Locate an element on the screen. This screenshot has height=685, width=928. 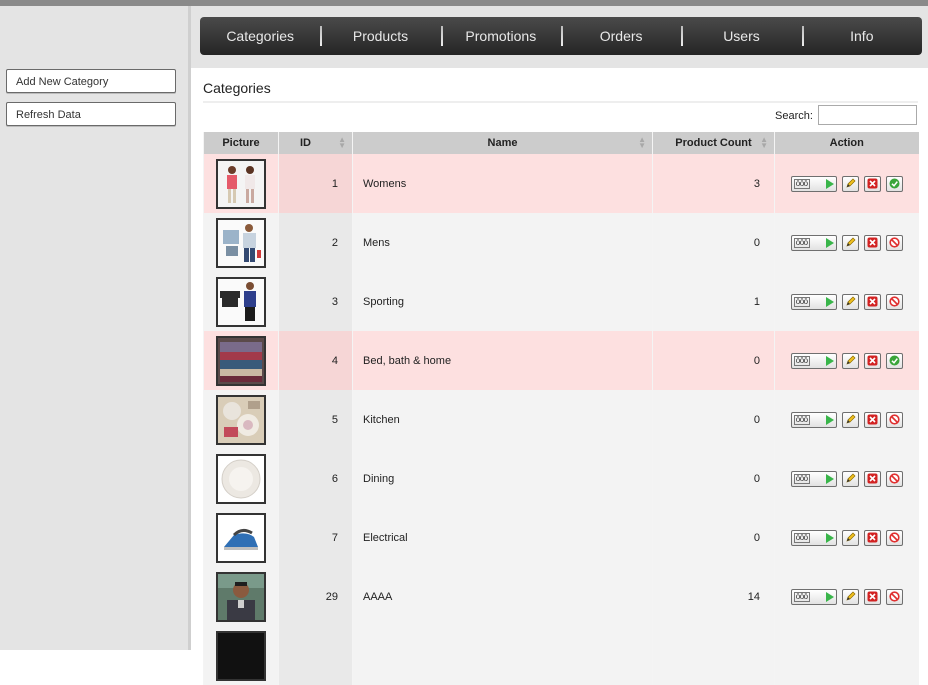
table-row: 1 Womens 3 ōōō is located at coordinates (561, 183).